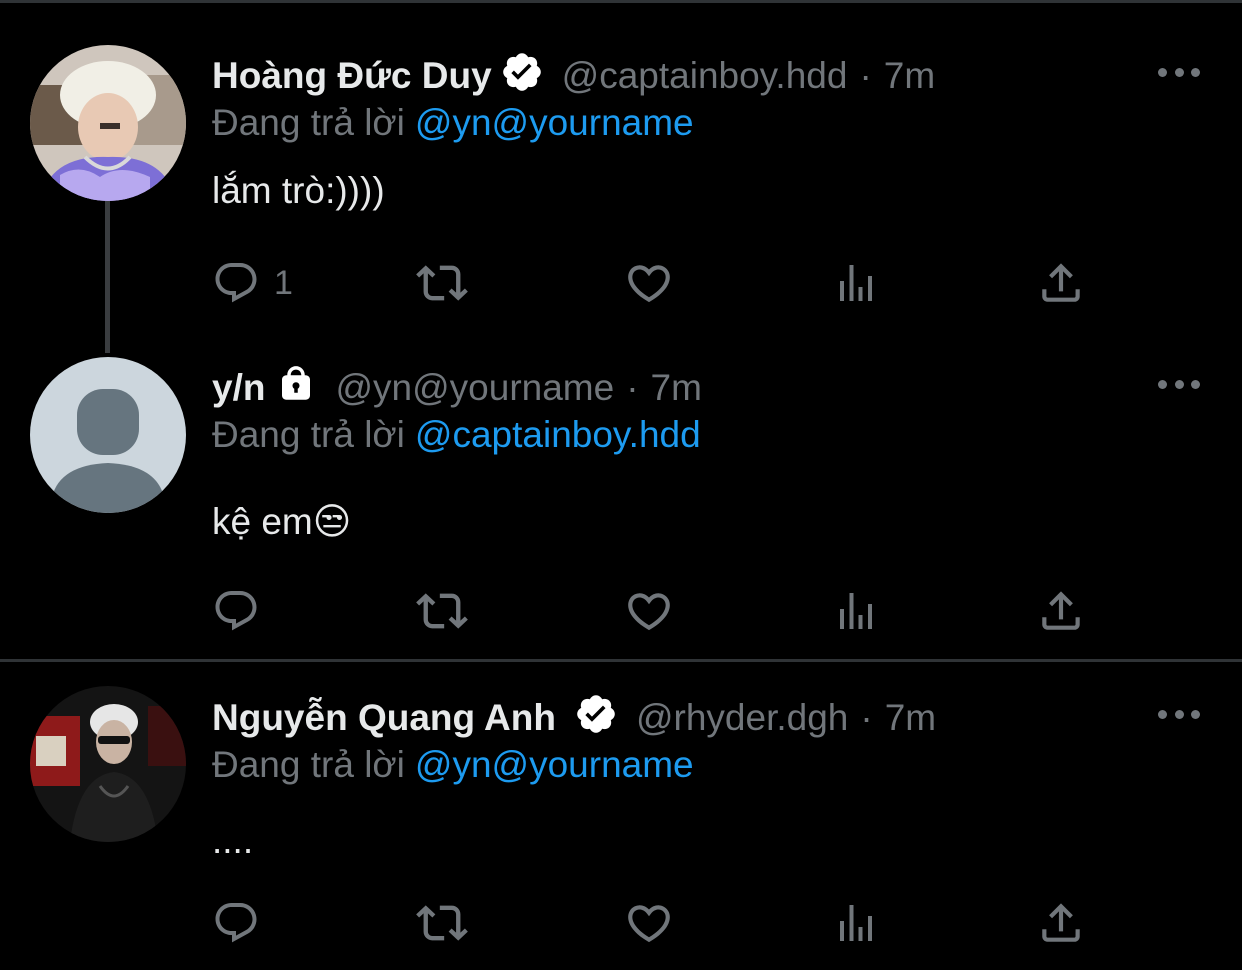 The width and height of the screenshot is (1242, 970). I want to click on display-name: Nguyễn Quang Anh, so click(384, 718).